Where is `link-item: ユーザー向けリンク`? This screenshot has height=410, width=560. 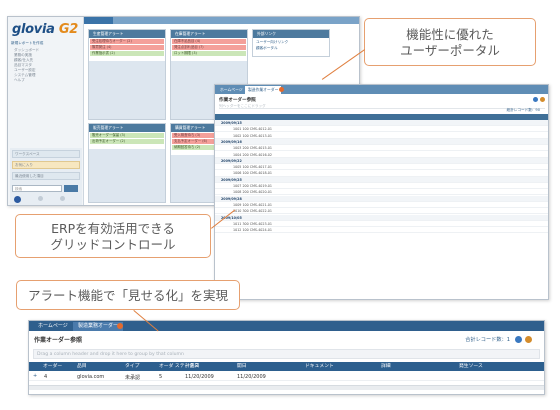
link-item: ユーザー向けリンク is located at coordinates (291, 41).